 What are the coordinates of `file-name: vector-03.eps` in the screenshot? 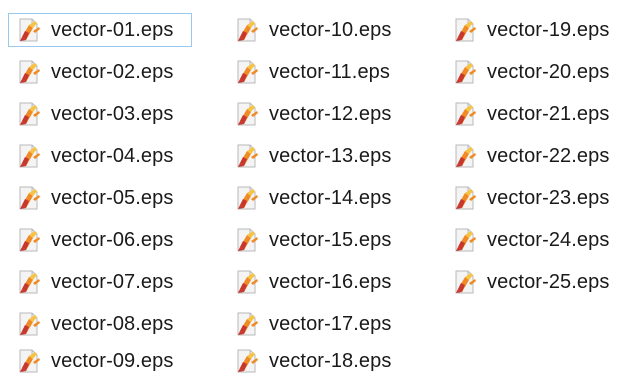 It's located at (112, 113).